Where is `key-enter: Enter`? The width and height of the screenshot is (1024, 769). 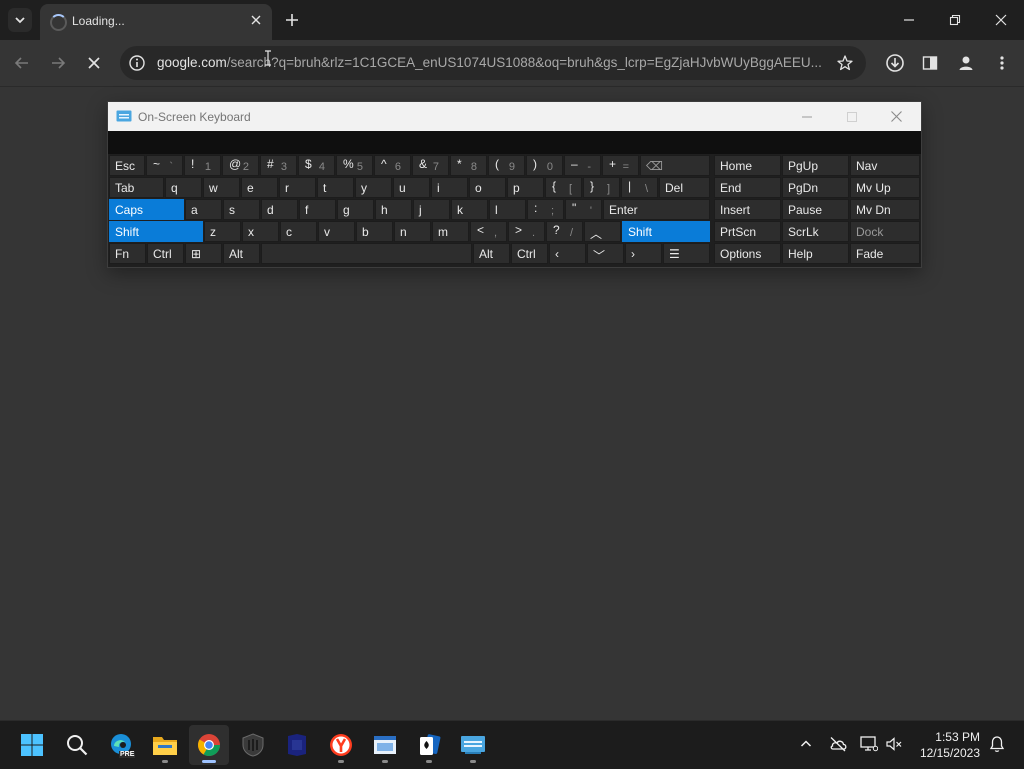 key-enter: Enter is located at coordinates (656, 209).